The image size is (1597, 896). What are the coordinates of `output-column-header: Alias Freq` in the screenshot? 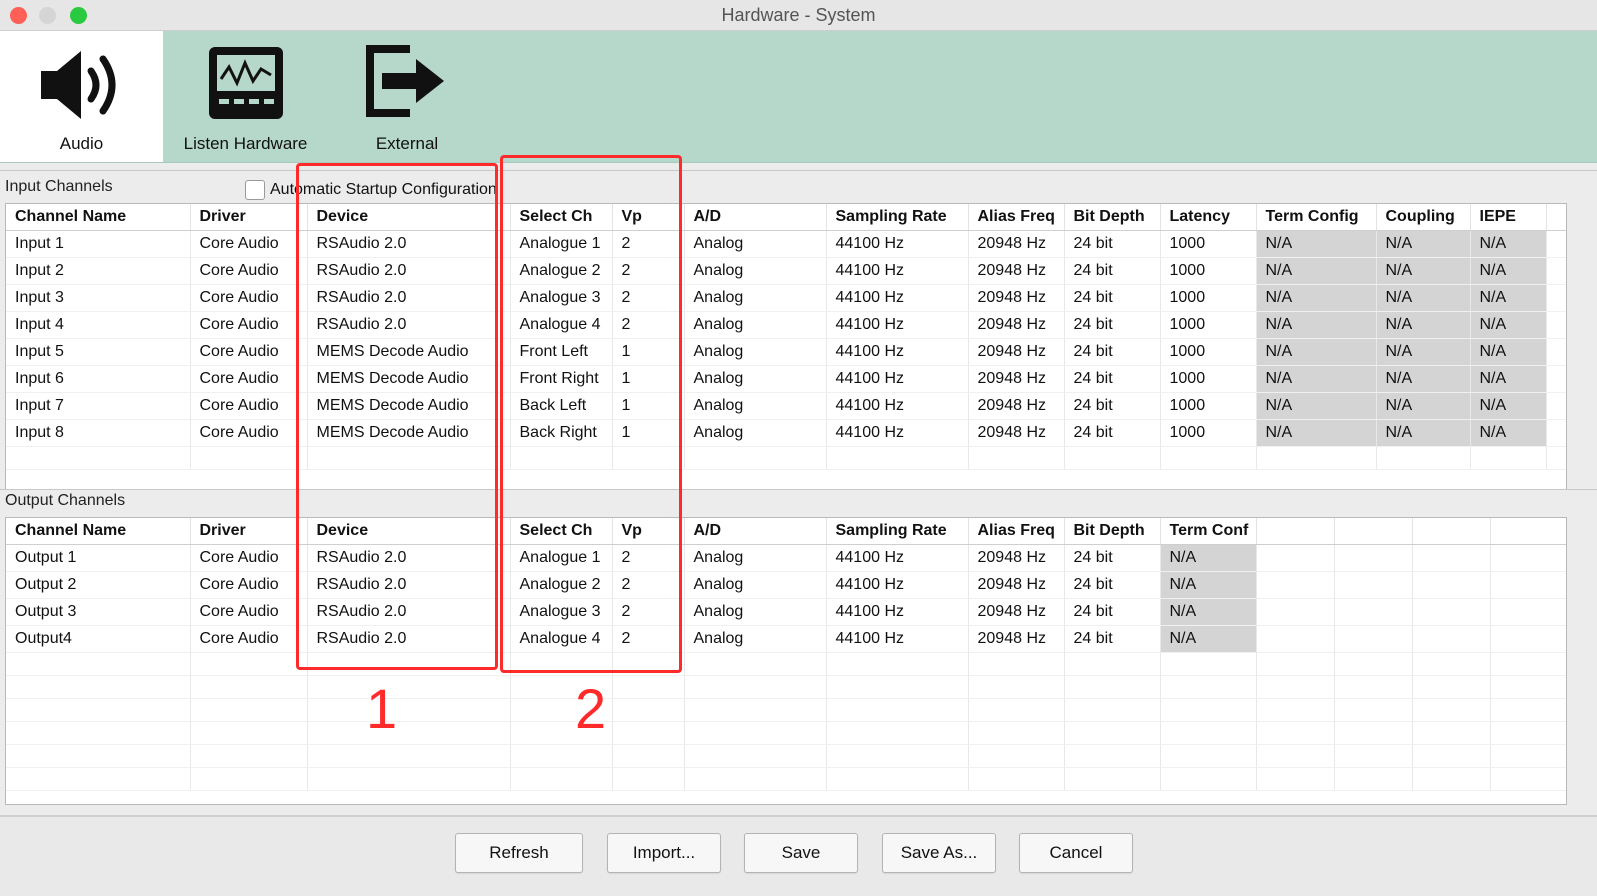 It's located at (1016, 531).